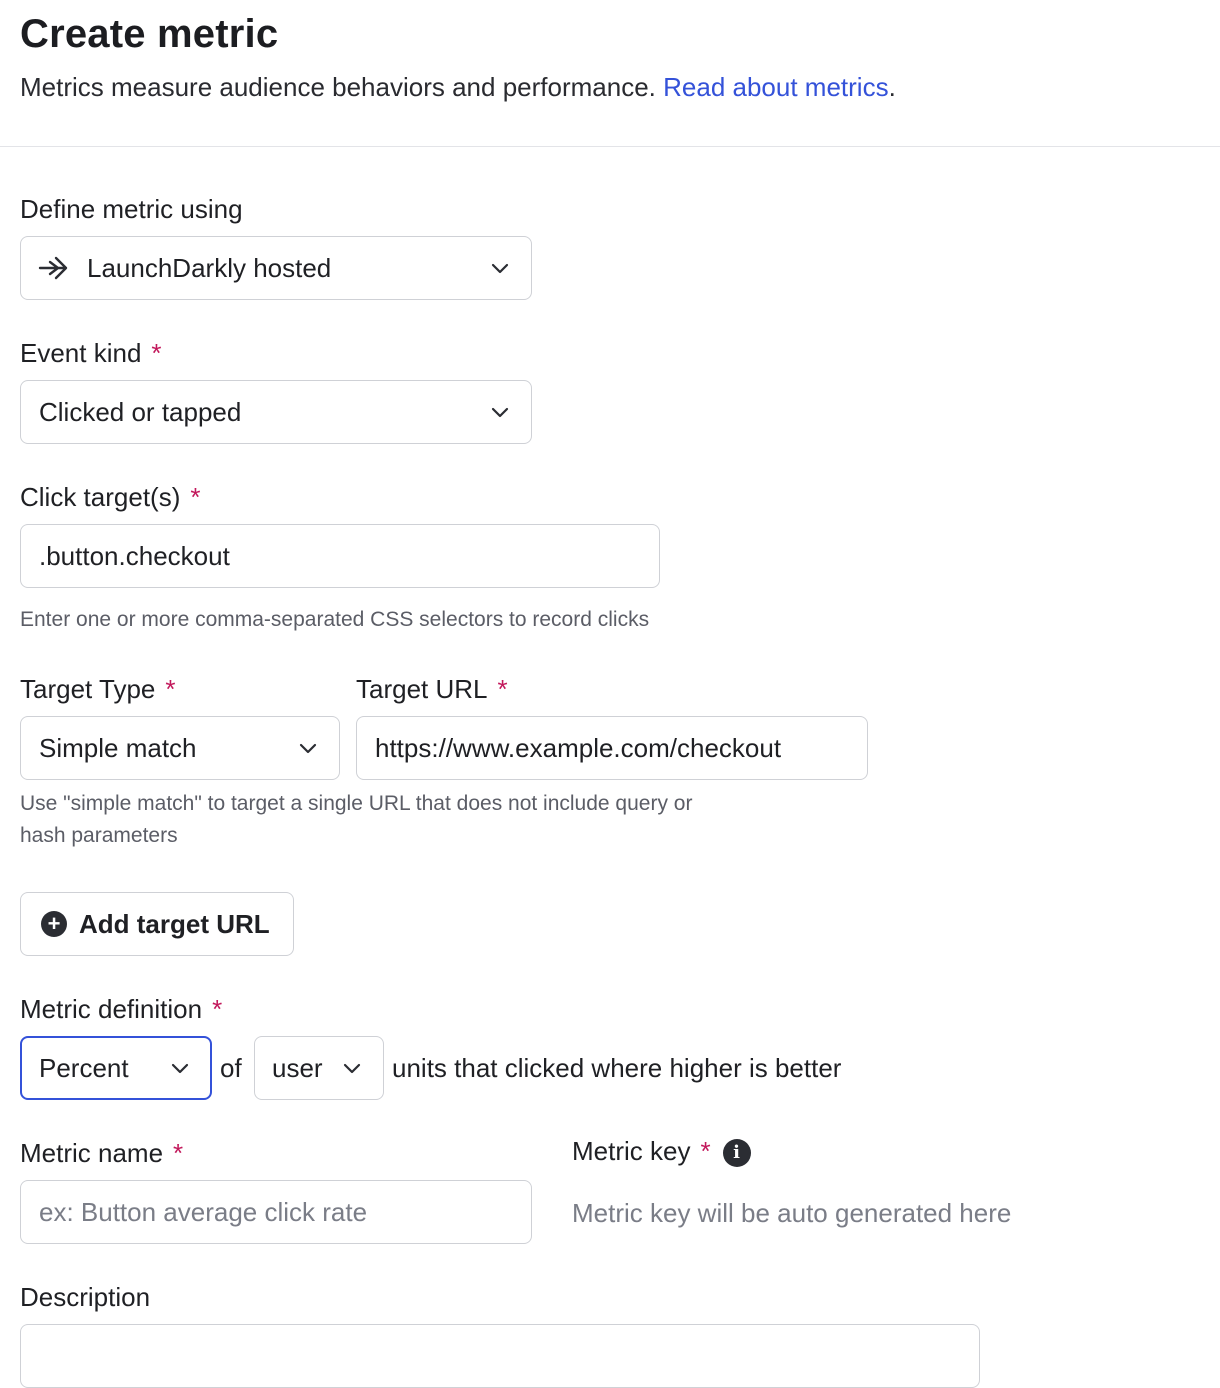 Image resolution: width=1220 pixels, height=1388 pixels. I want to click on aggregation-value: Percent, so click(84, 1067).